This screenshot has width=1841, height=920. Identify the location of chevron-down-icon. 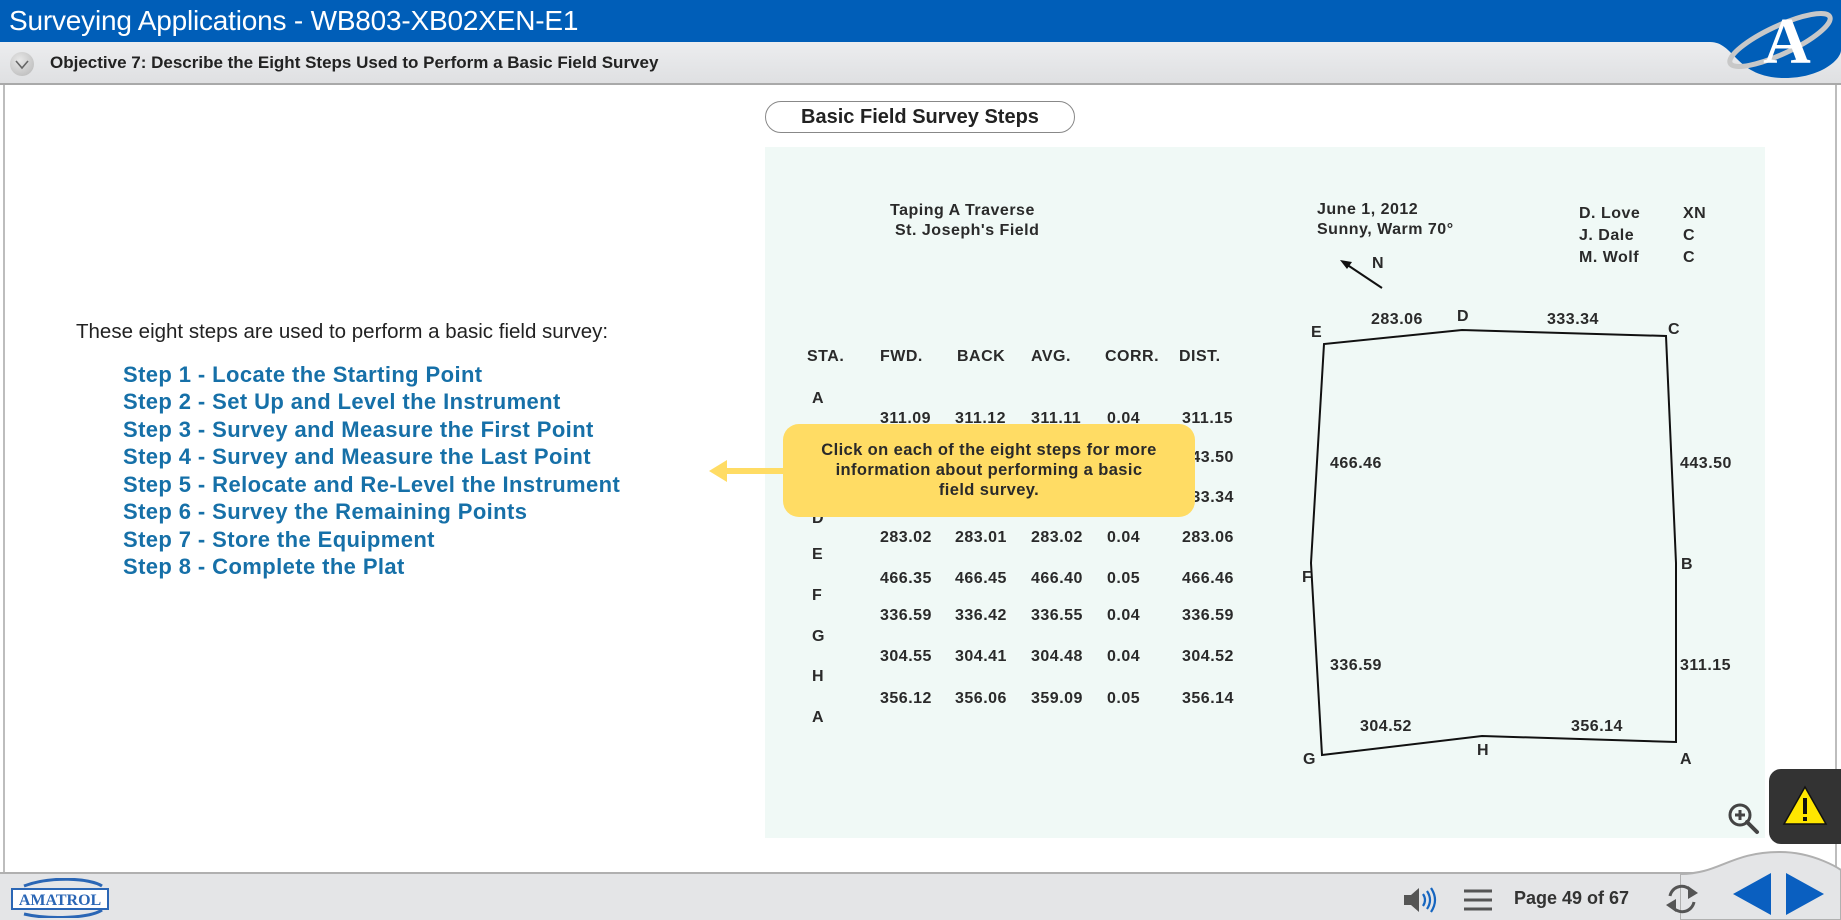
(22, 65).